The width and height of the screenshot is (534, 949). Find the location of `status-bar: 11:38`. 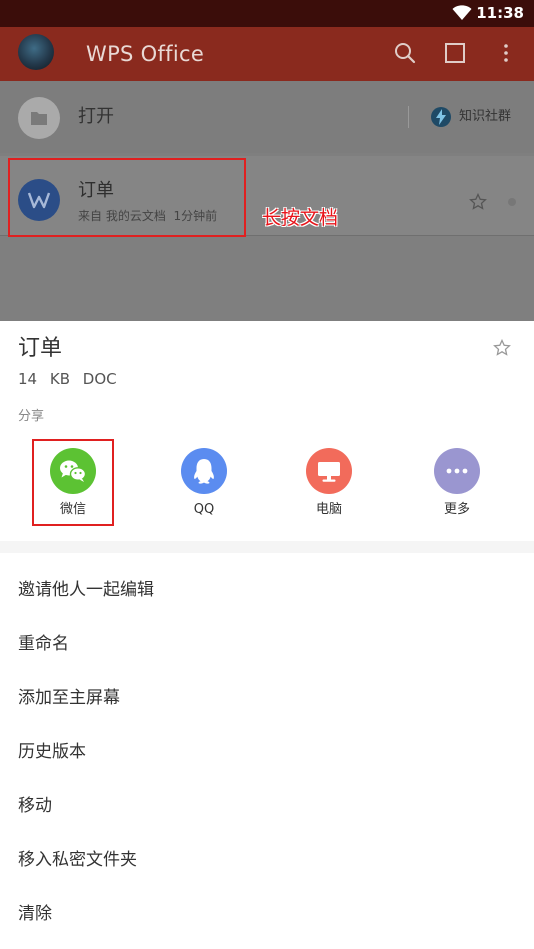

status-bar: 11:38 is located at coordinates (267, 13).